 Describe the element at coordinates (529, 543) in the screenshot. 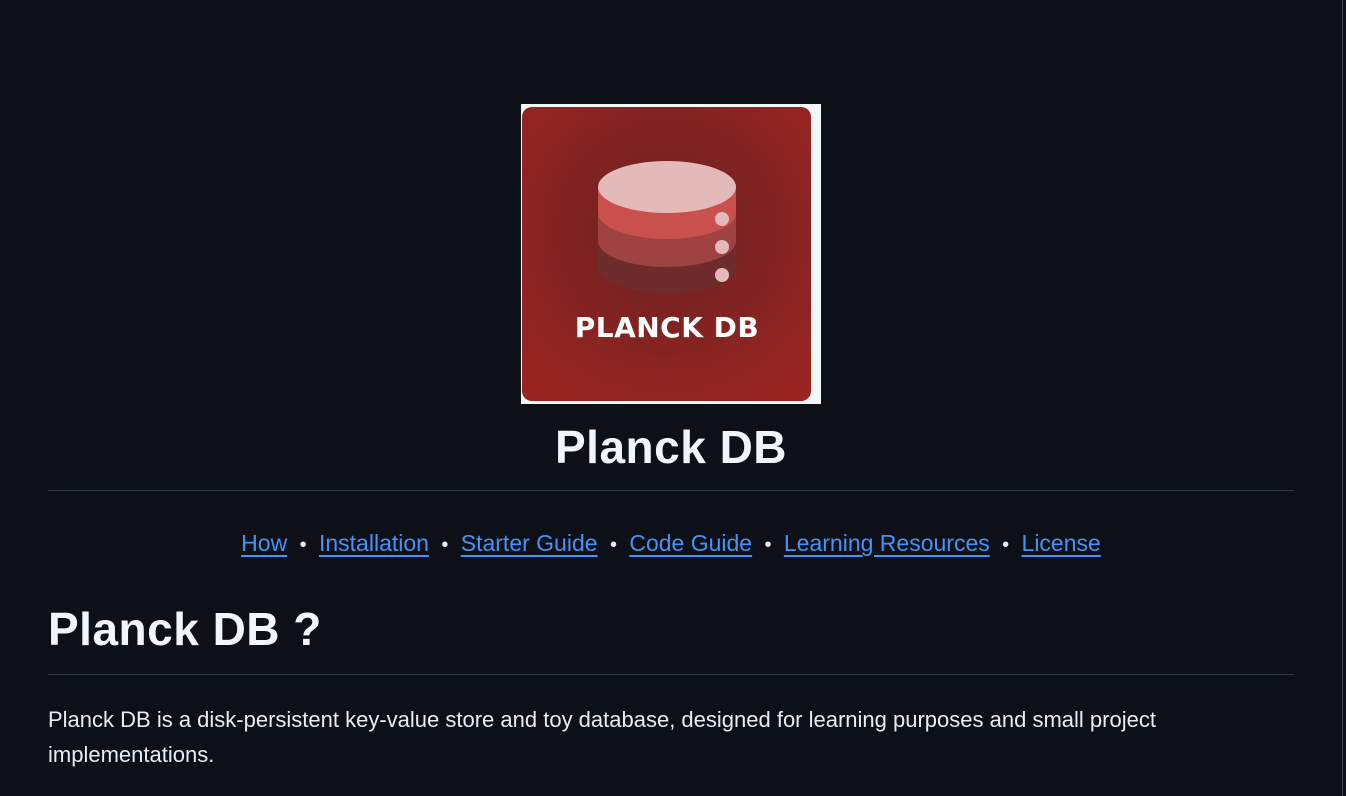

I see `nav-link-starter-guide: Starter Guide` at that location.